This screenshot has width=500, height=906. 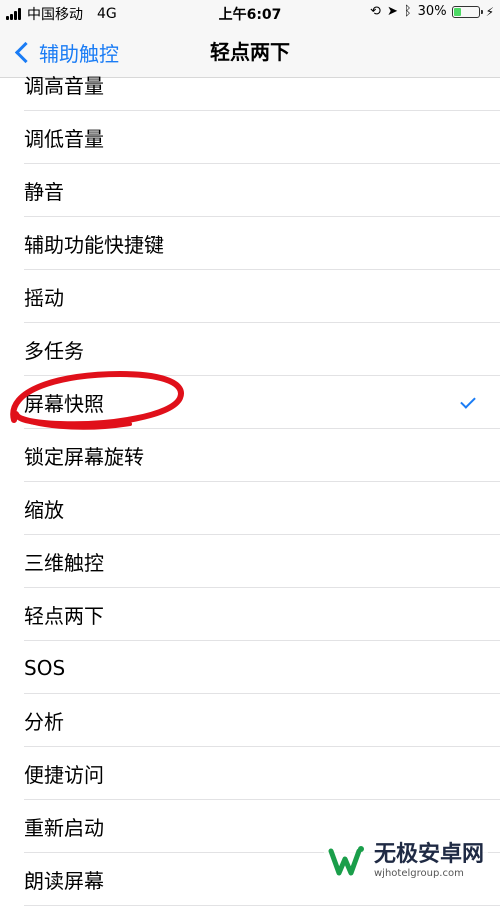 What do you see at coordinates (392, 11) in the screenshot?
I see `location-icon: ➤` at bounding box center [392, 11].